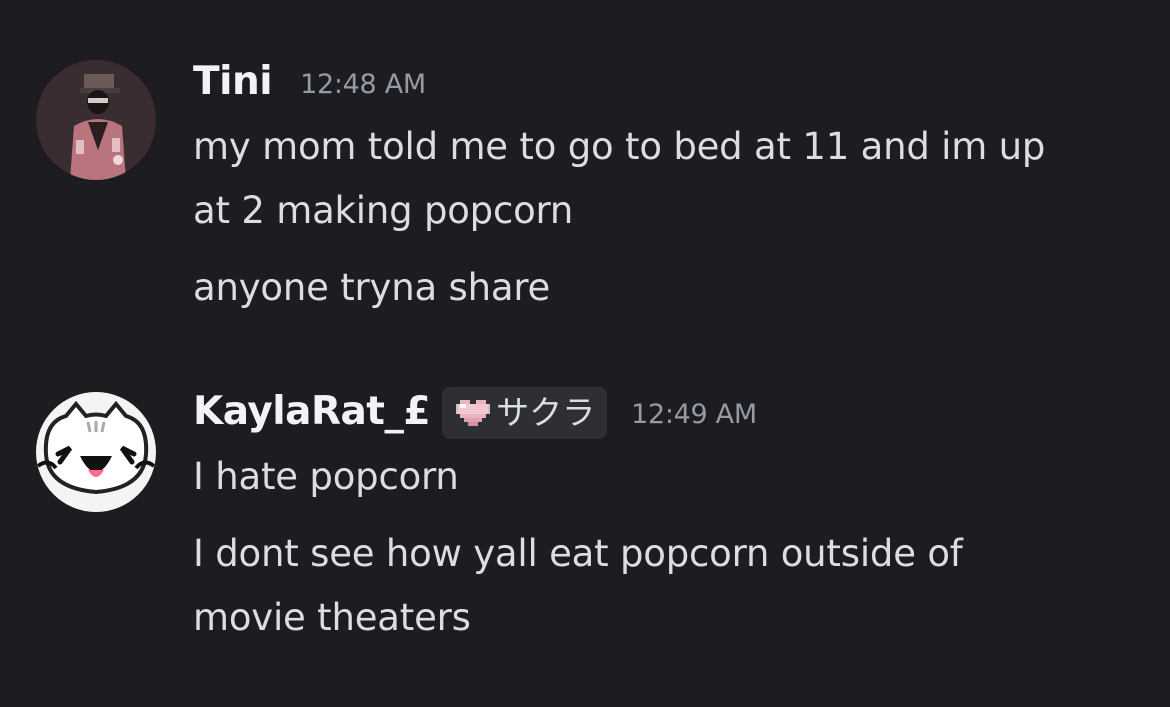  Describe the element at coordinates (694, 414) in the screenshot. I see `timestamp: 12:49 AM` at that location.